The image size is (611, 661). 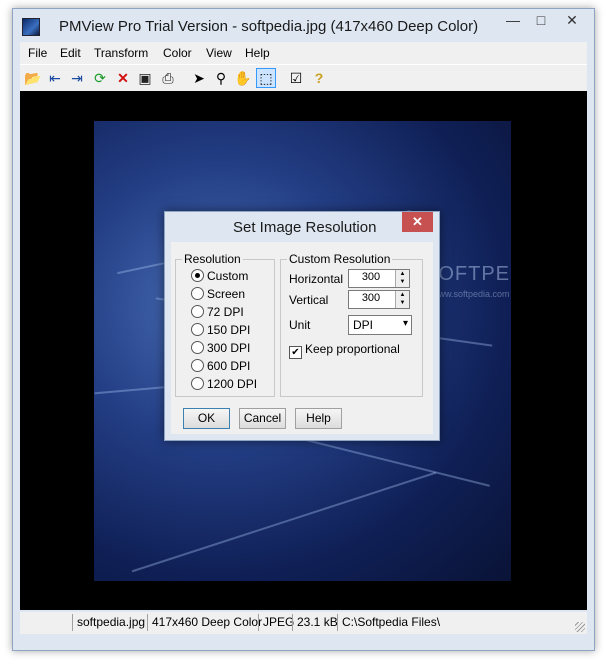 What do you see at coordinates (177, 53) in the screenshot?
I see `menu-color: Color` at bounding box center [177, 53].